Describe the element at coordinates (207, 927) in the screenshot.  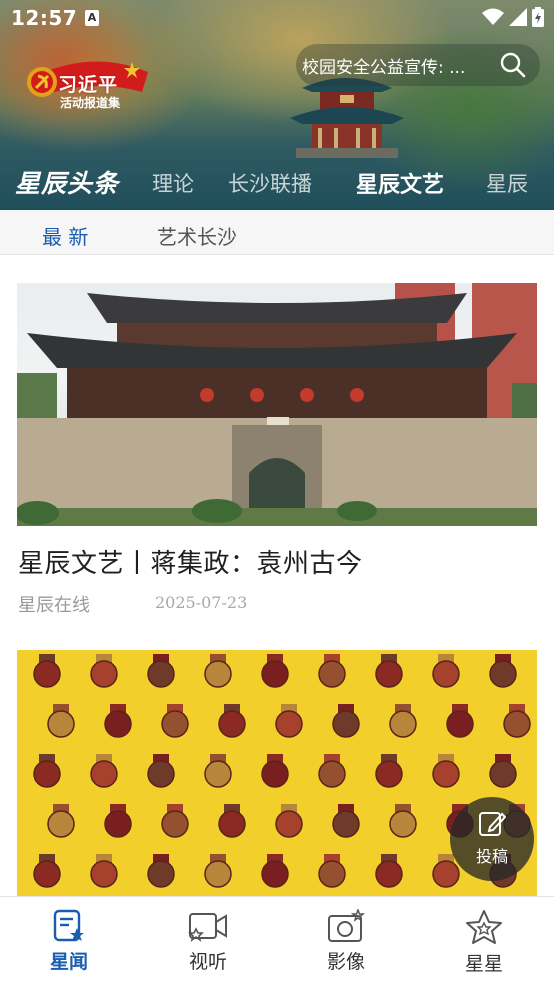
I see `video-camera-icon` at that location.